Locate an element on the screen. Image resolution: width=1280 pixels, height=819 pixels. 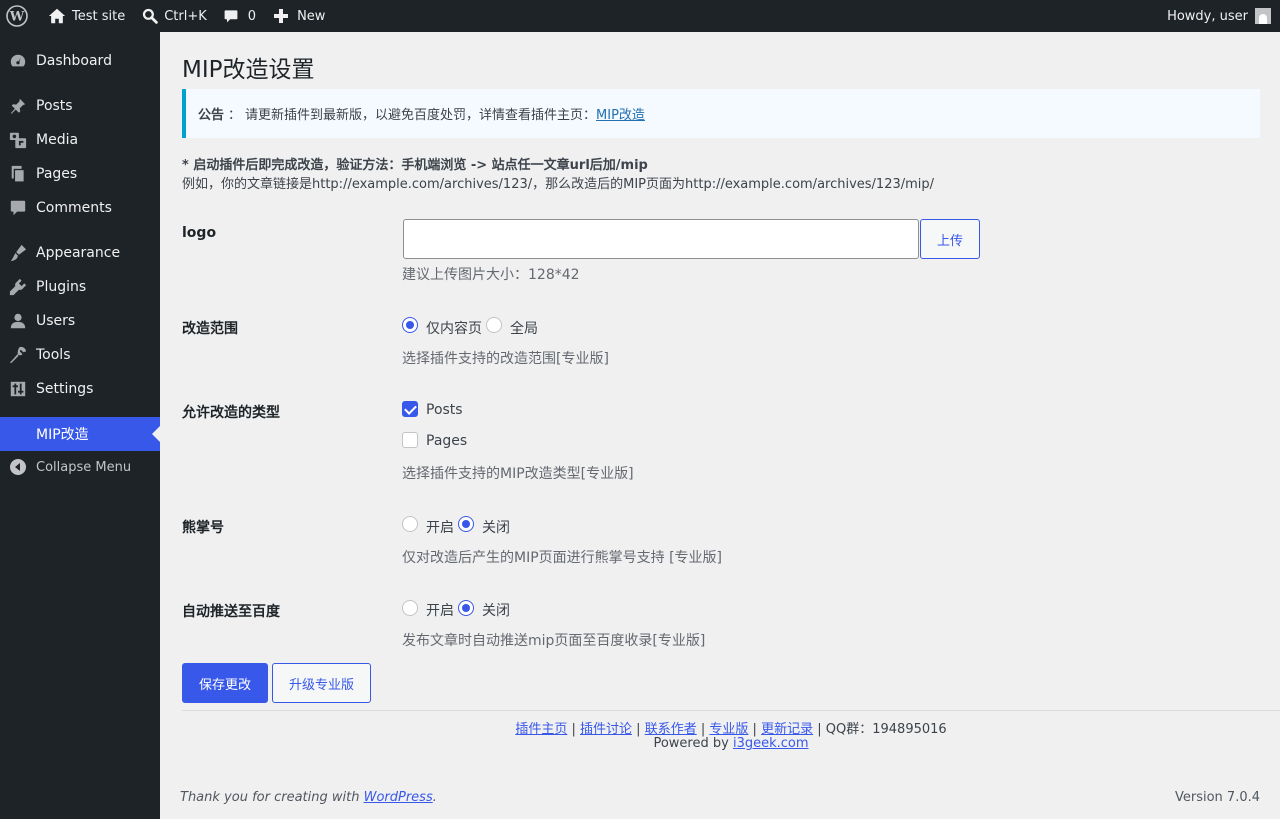
sidebar-item-label: Posts is located at coordinates (54, 106).